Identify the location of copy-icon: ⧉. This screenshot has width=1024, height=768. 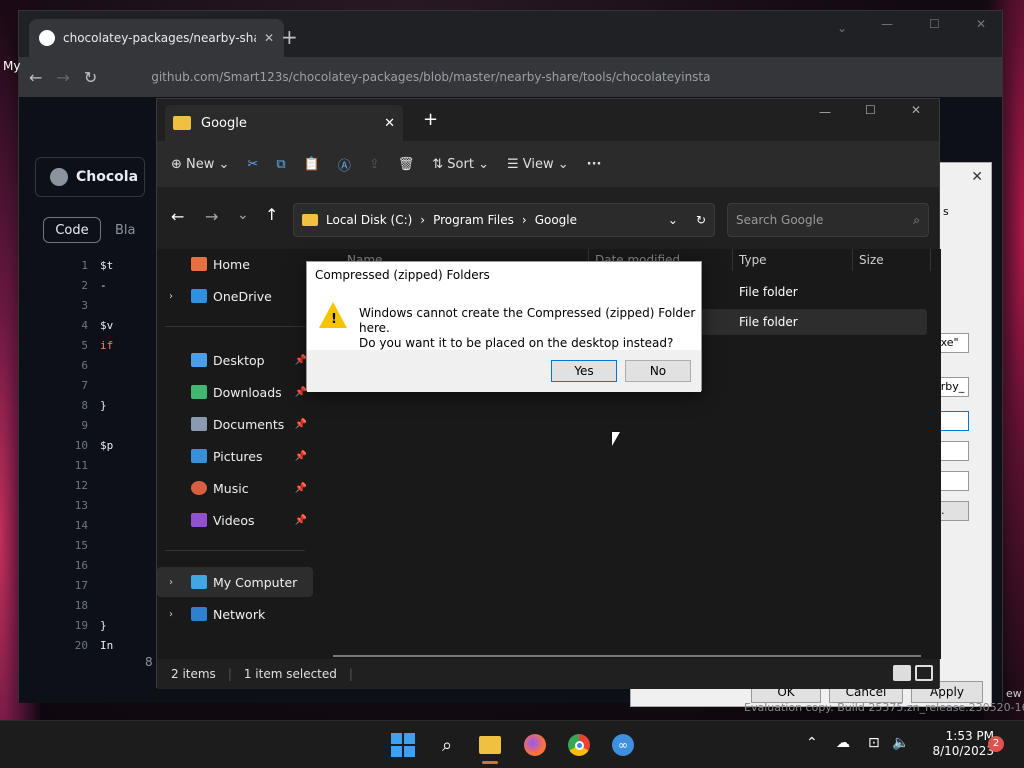
(280, 164).